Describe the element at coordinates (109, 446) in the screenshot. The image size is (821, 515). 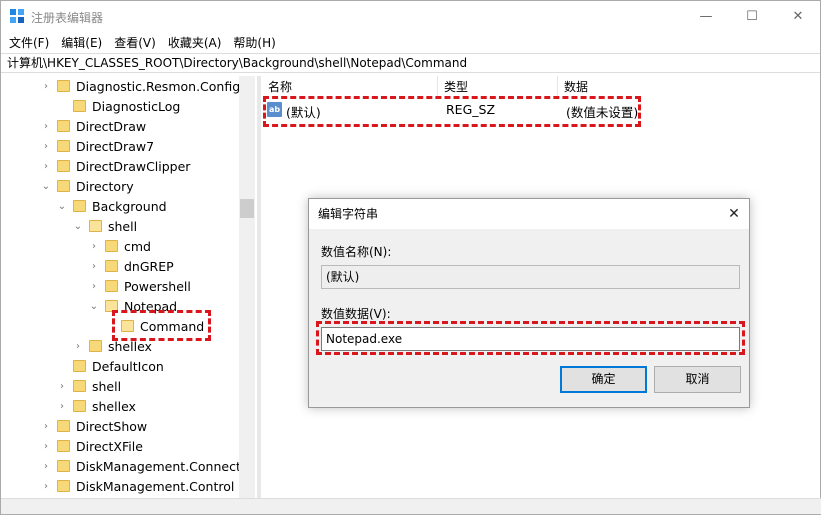
I see `tree-item-label: DirectXFile` at that location.